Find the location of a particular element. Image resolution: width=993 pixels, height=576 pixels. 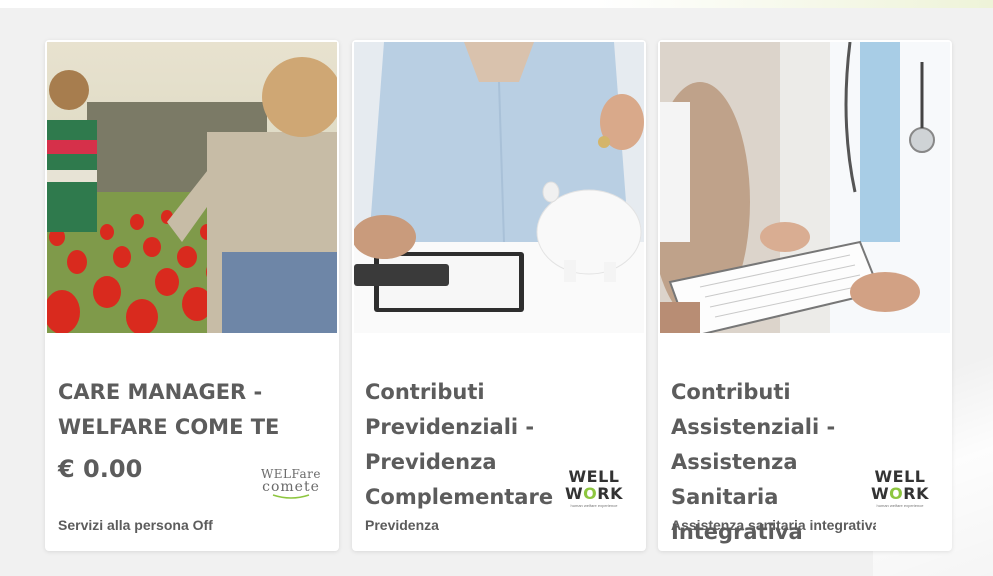

card-category: Assistenza sanitaria integrativa is located at coordinates (773, 525).